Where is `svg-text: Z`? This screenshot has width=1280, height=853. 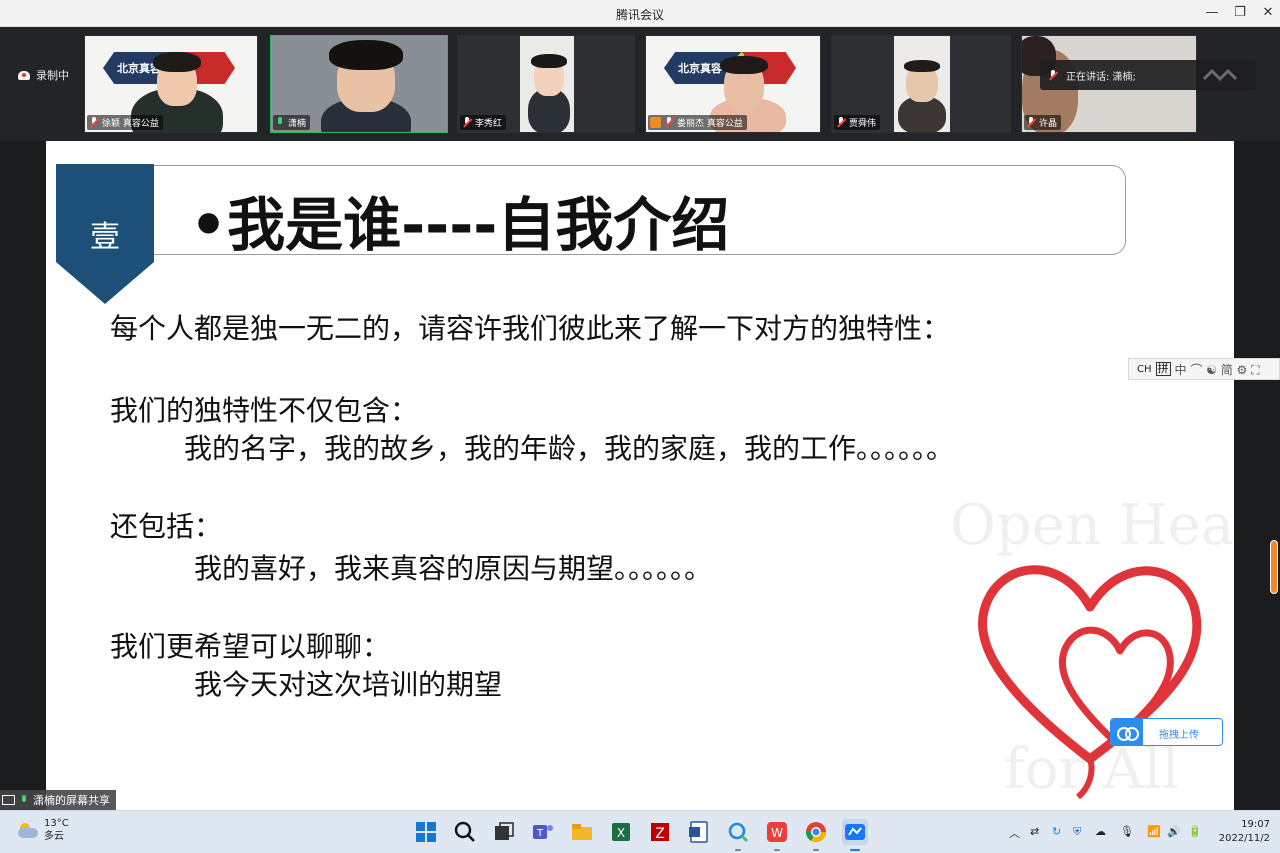
svg-text: Z is located at coordinates (660, 834).